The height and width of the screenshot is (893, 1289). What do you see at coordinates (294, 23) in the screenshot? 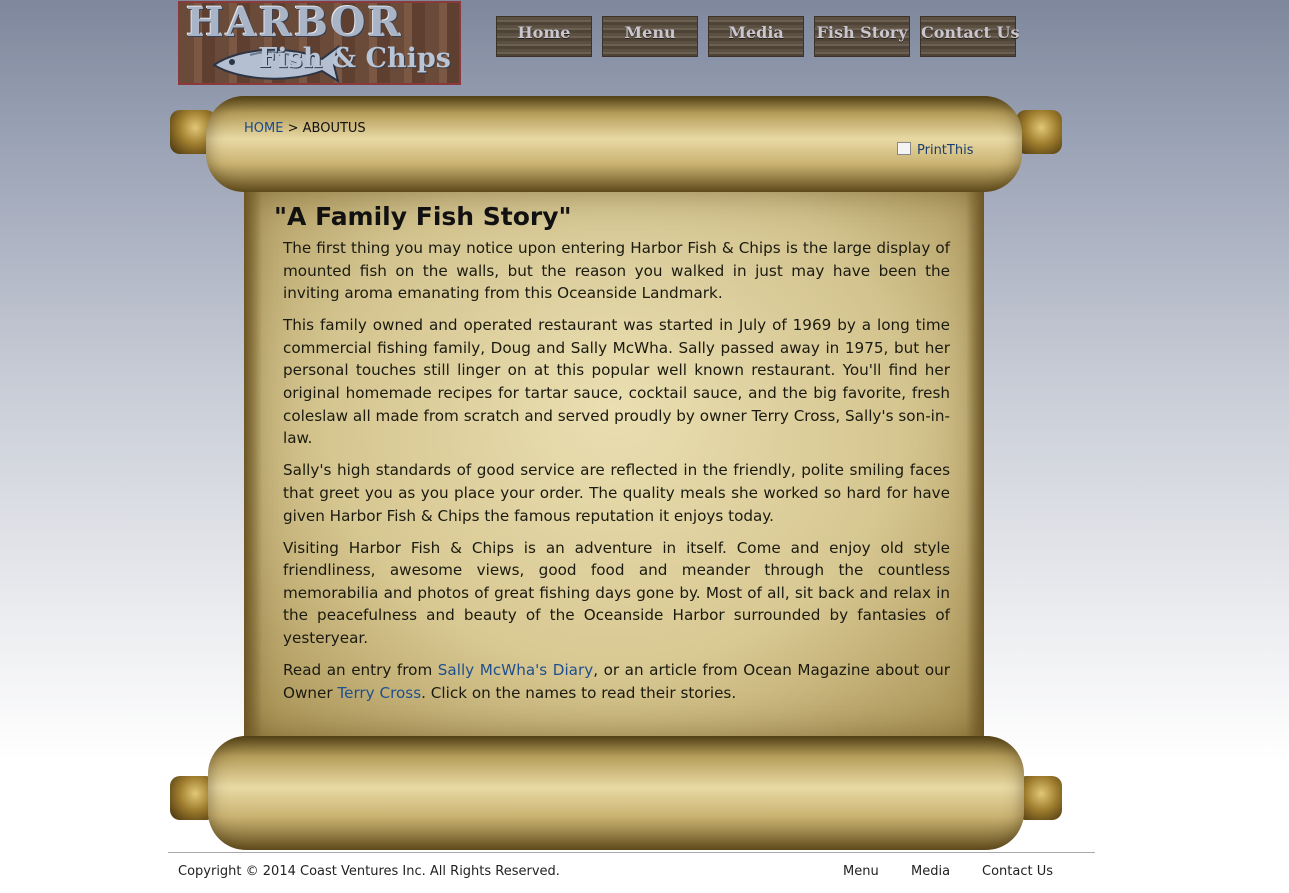
I see `logo-harbor-text: HARBOR` at bounding box center [294, 23].